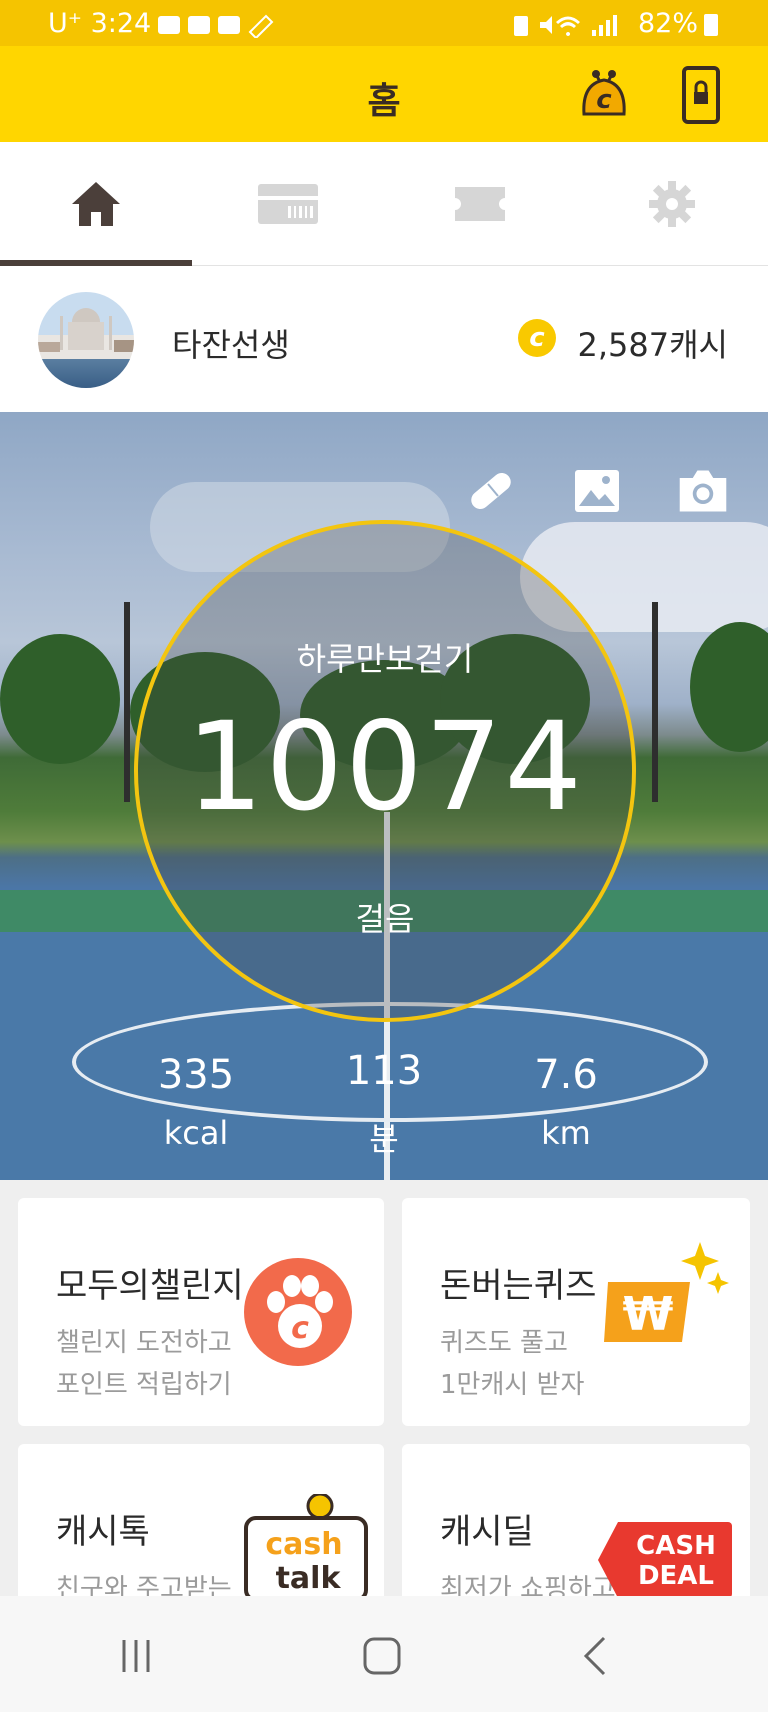 The width and height of the screenshot is (768, 1712). I want to click on battery-level: 82%, so click(667, 23).